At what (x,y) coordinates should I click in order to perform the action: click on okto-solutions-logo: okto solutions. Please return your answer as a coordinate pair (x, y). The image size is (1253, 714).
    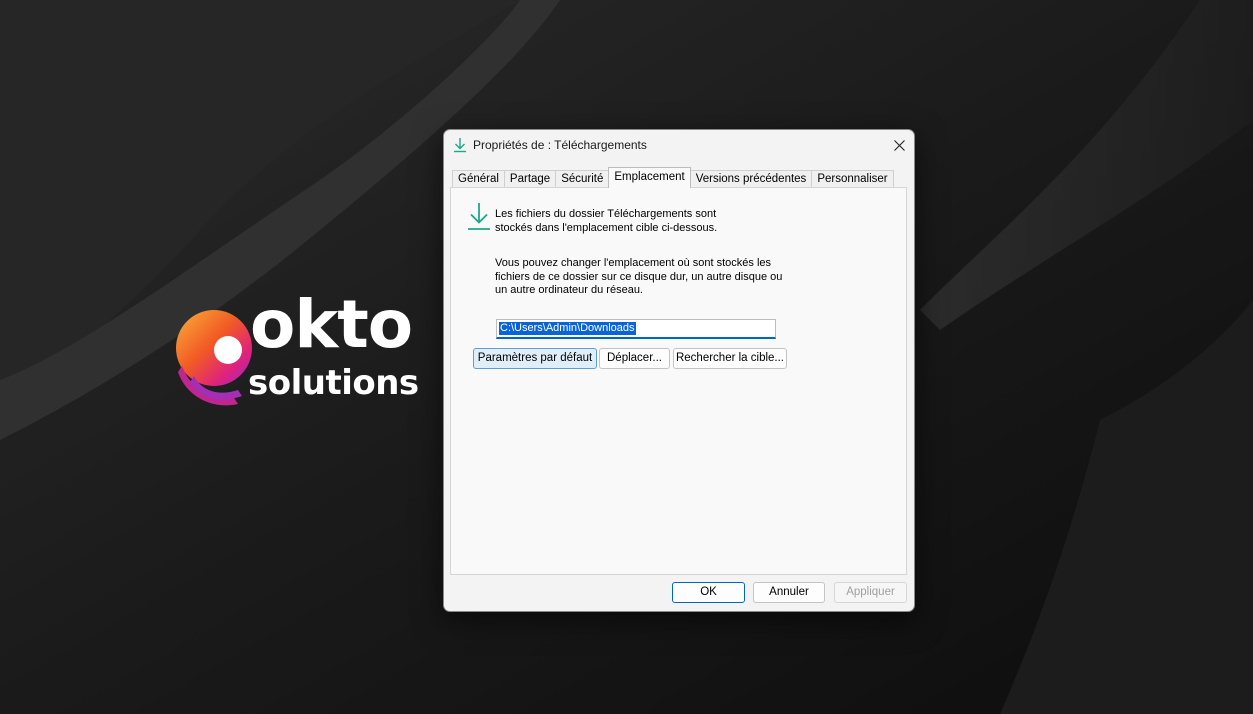
    Looking at the image, I should click on (307, 351).